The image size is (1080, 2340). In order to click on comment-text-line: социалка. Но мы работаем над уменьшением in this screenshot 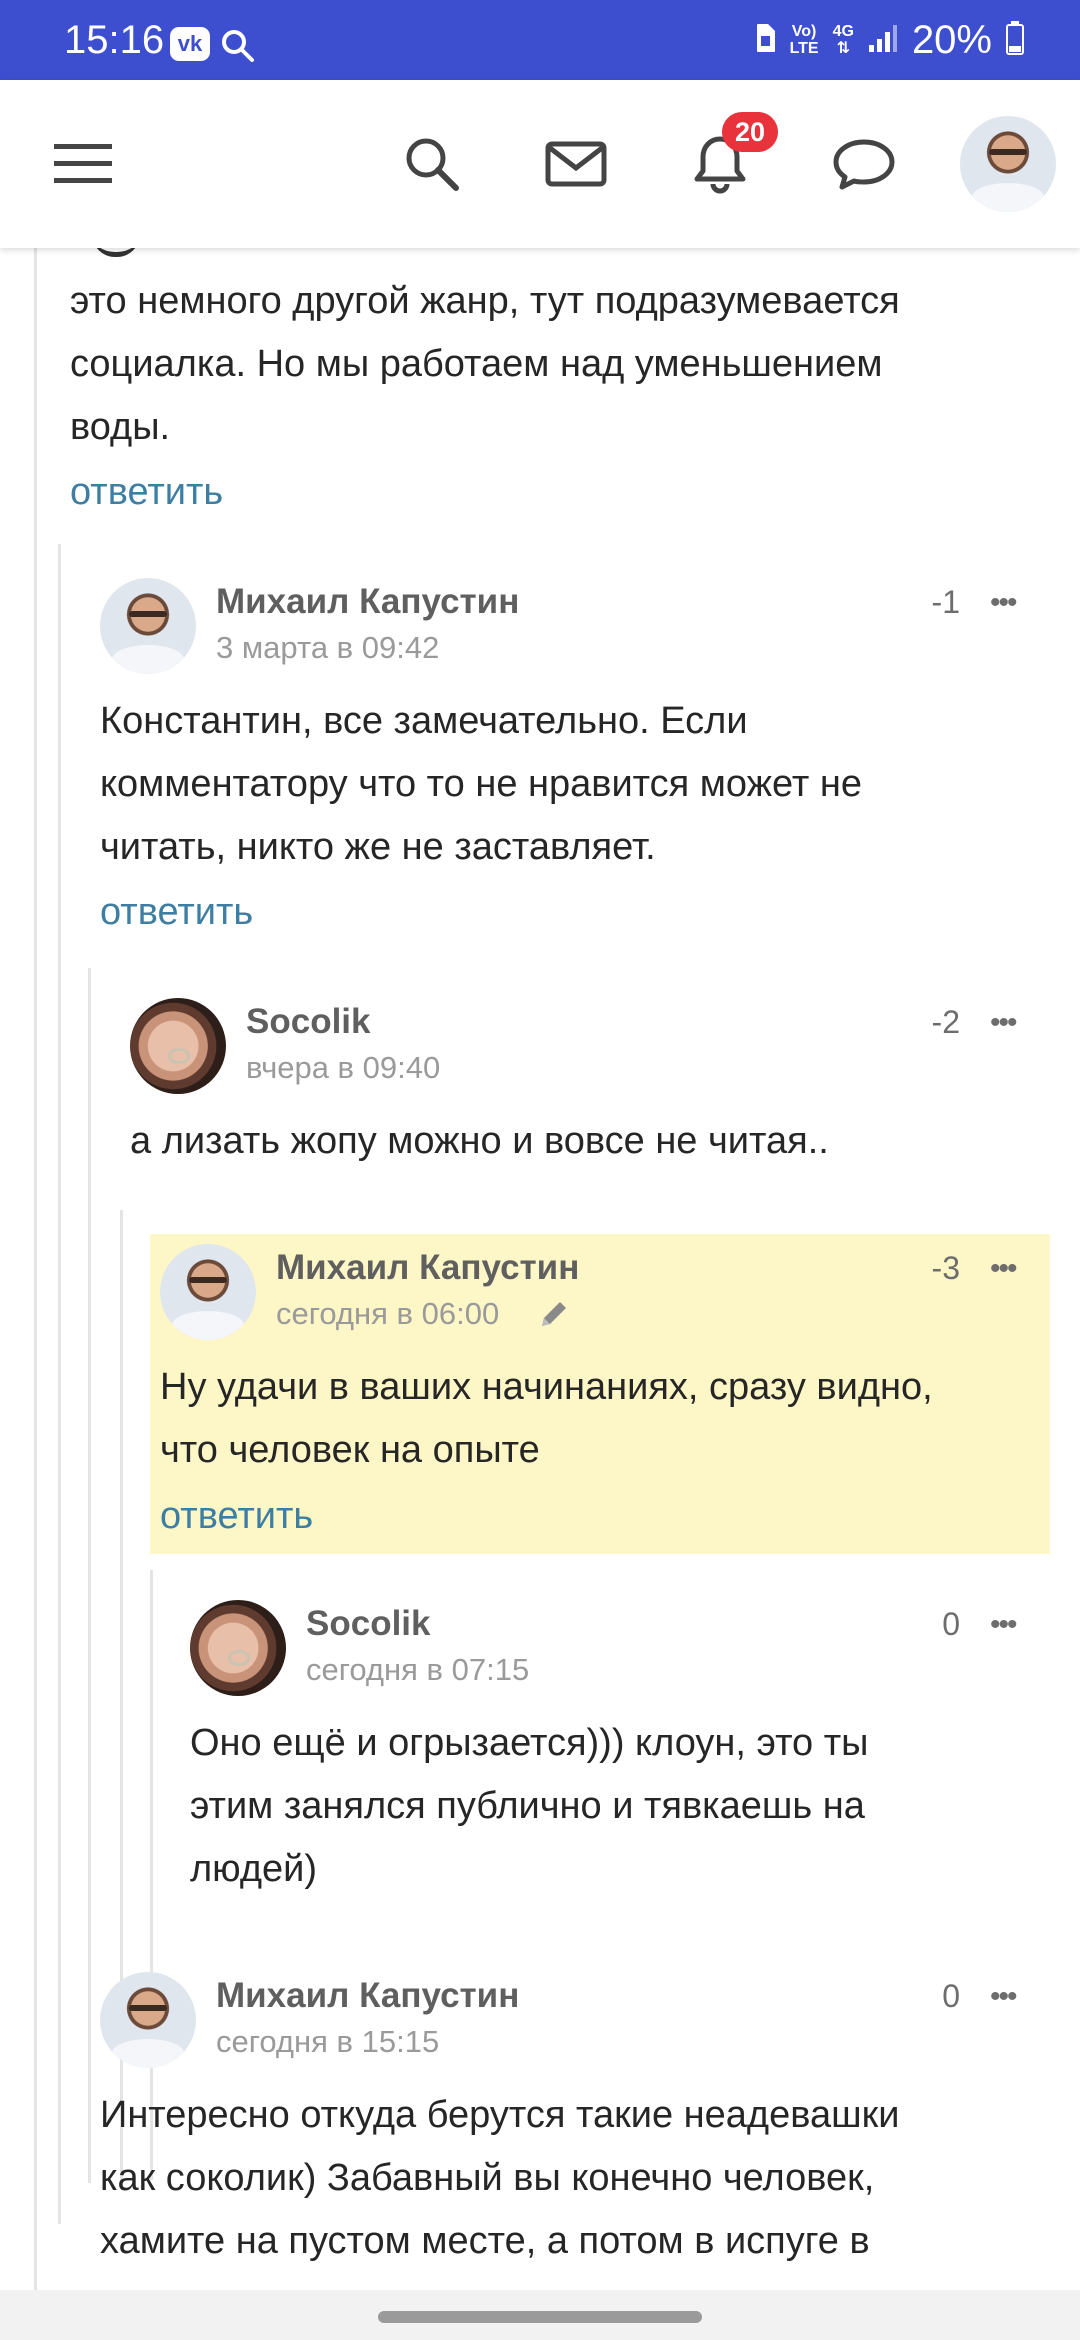, I will do `click(476, 364)`.